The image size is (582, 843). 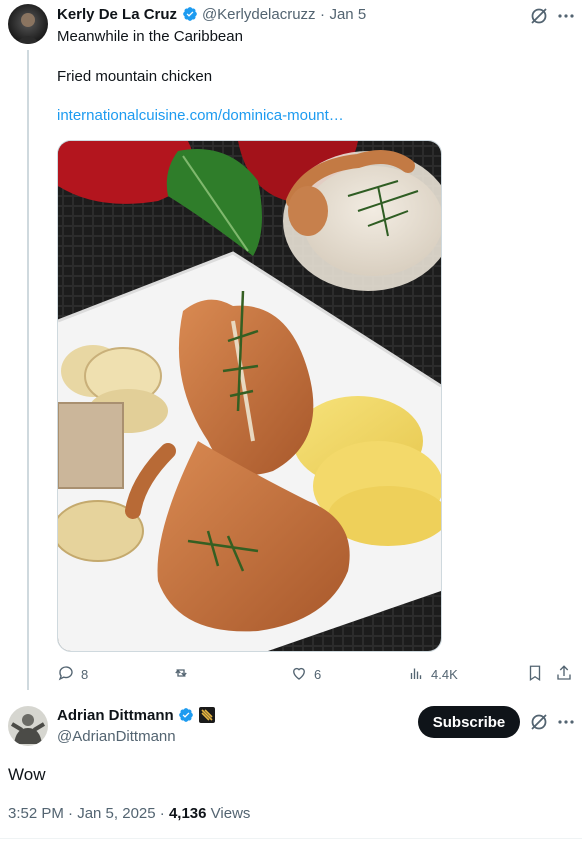 I want to click on thread-connector-line, so click(x=28, y=370).